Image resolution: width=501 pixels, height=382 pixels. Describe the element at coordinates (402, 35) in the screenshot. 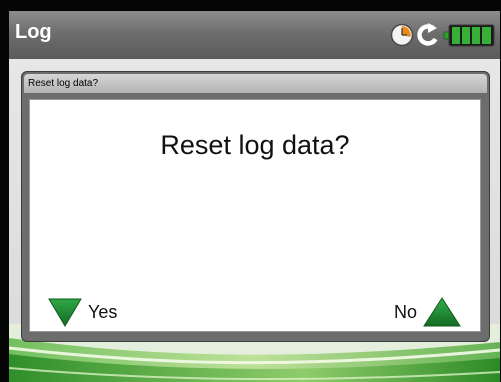

I see `clock-icon` at that location.